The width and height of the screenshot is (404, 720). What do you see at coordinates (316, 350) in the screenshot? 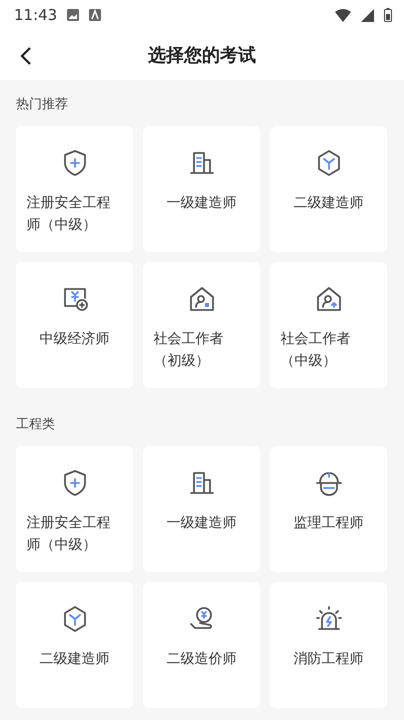
I see `exam-name: 社会工作者（中级）` at bounding box center [316, 350].